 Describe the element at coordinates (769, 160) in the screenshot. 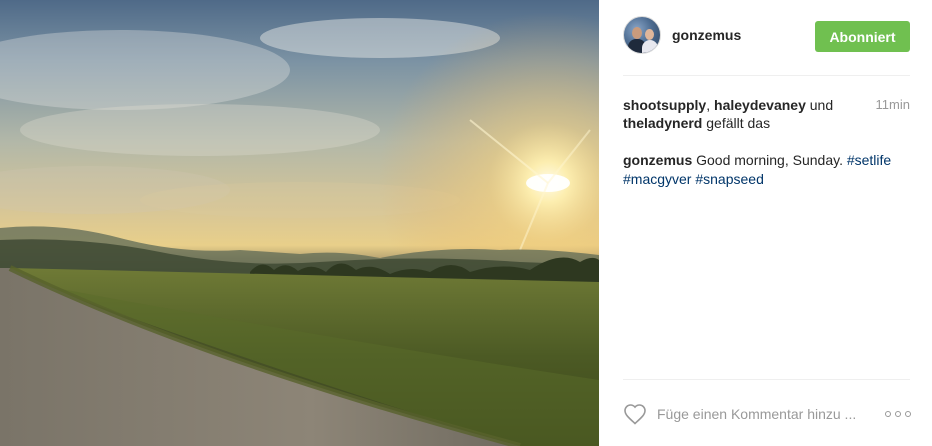

I see `caption-text: Good morning, Sunday.` at that location.